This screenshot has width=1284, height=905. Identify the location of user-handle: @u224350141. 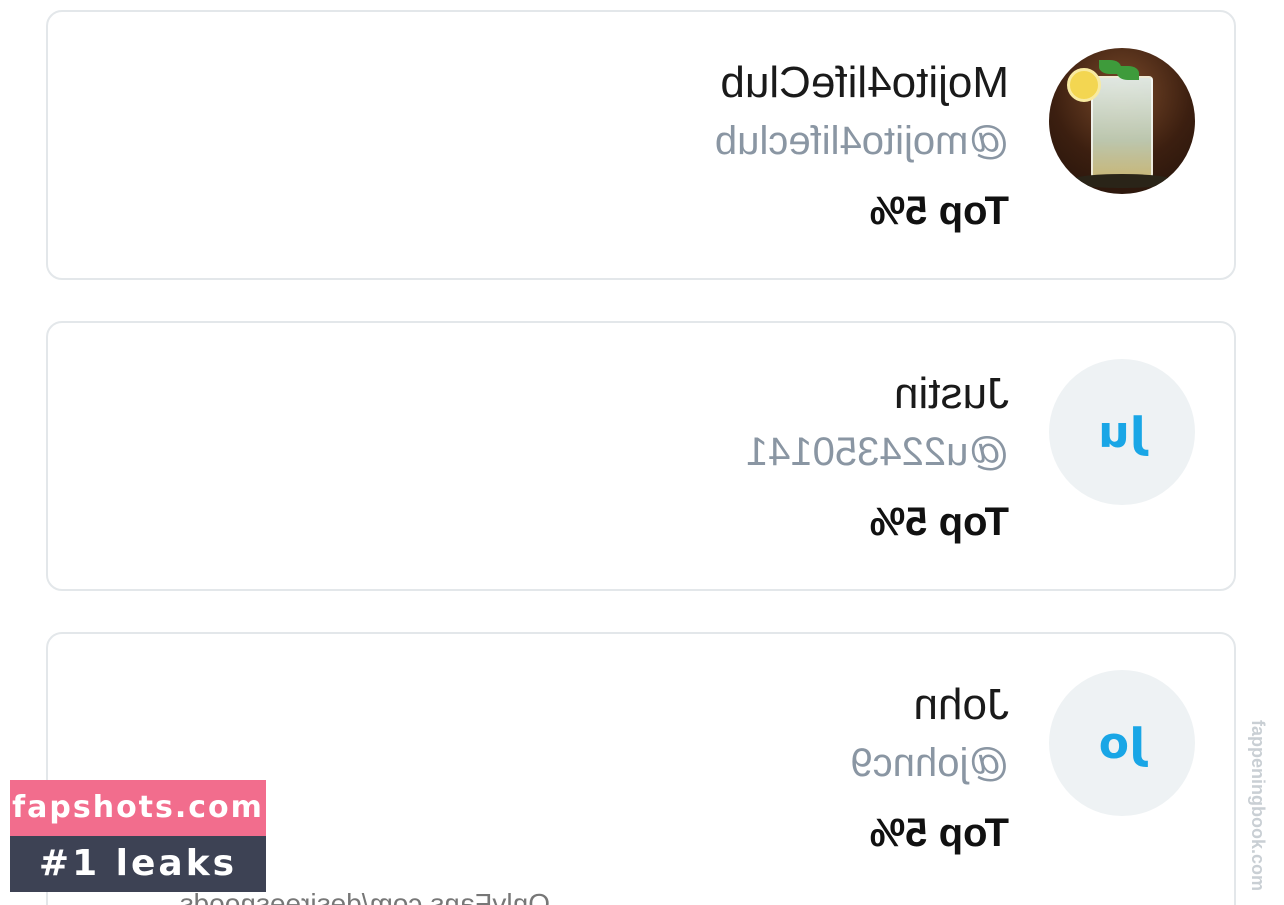
(877, 452).